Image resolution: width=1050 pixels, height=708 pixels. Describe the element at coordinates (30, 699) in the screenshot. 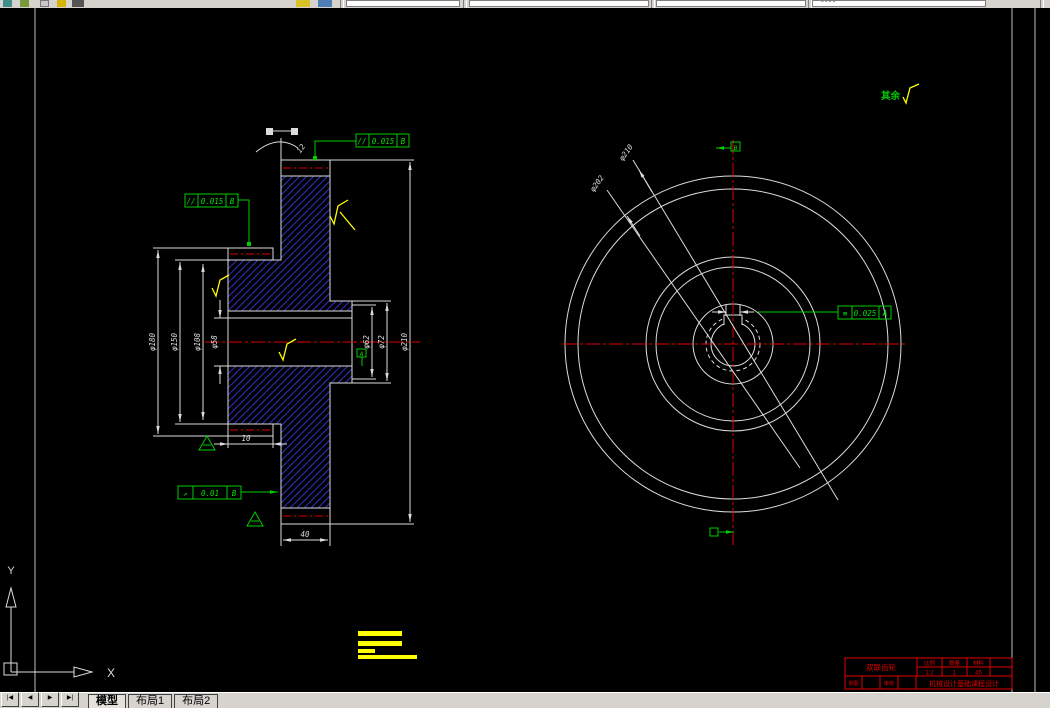

I see `tab-nav-prev: ◀` at that location.